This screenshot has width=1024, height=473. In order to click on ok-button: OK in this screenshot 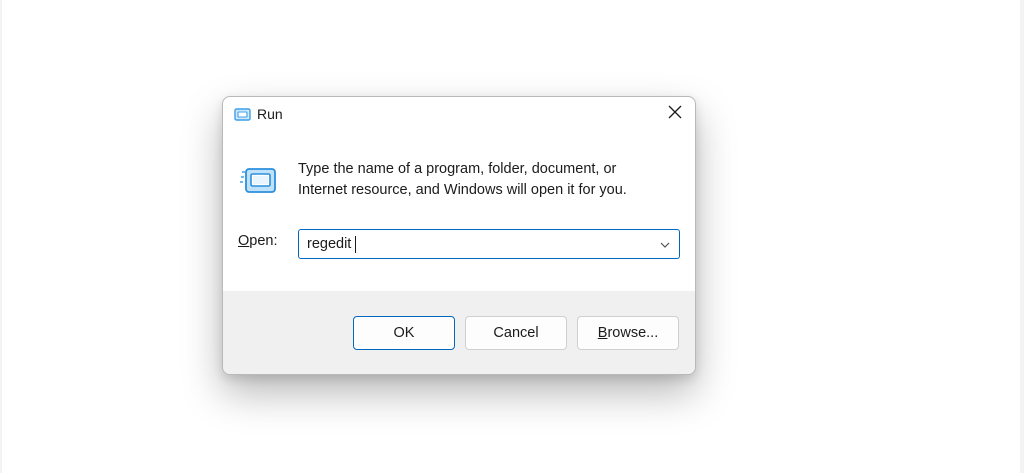, I will do `click(404, 333)`.